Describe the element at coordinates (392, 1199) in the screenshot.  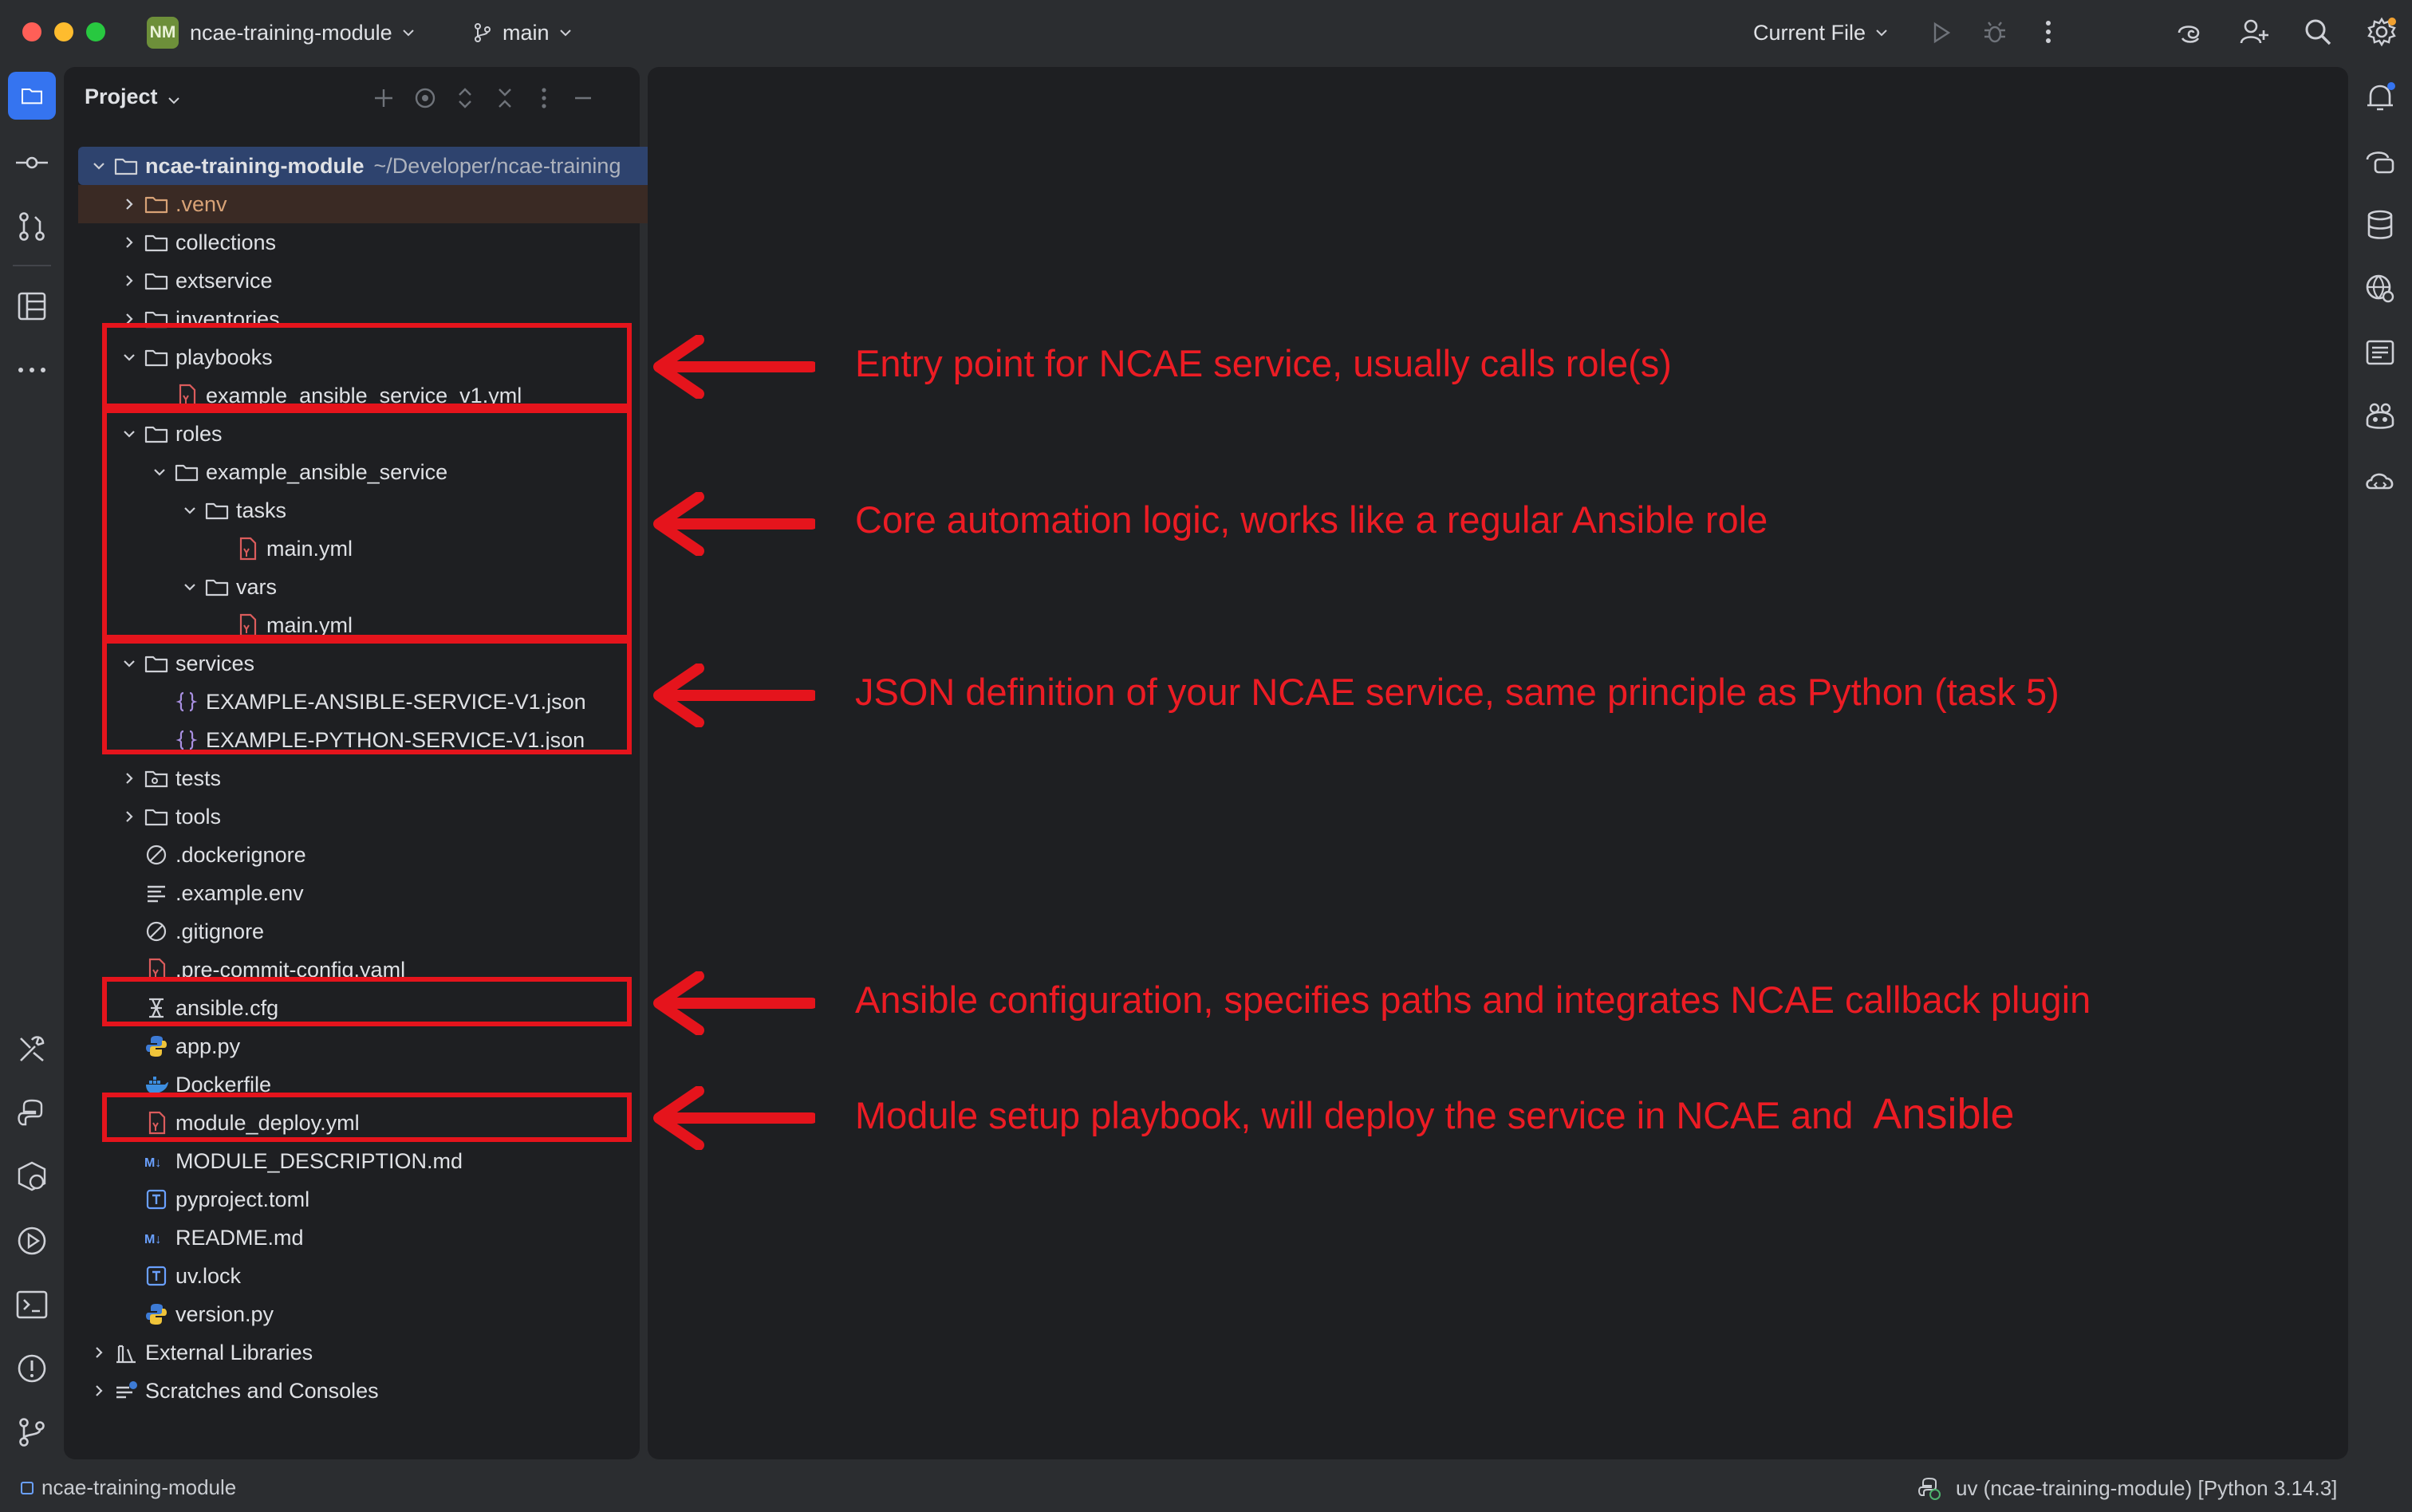
I see `tree-item: pyproject.toml` at that location.